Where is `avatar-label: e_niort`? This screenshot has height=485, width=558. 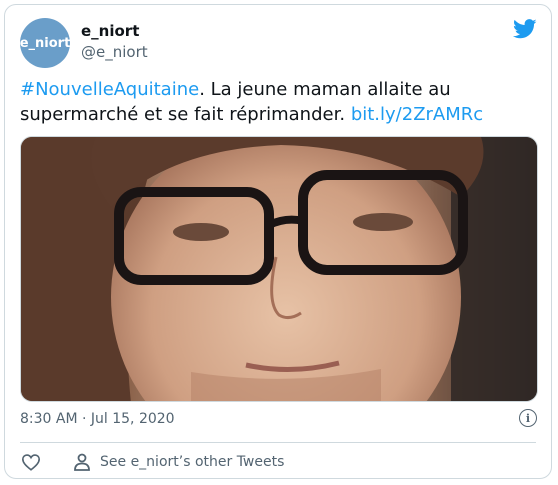
avatar-label: e_niort is located at coordinates (45, 43).